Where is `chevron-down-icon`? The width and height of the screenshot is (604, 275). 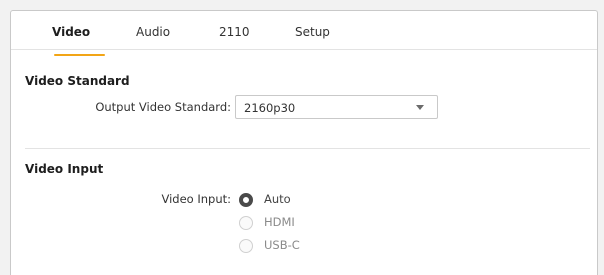 chevron-down-icon is located at coordinates (420, 107).